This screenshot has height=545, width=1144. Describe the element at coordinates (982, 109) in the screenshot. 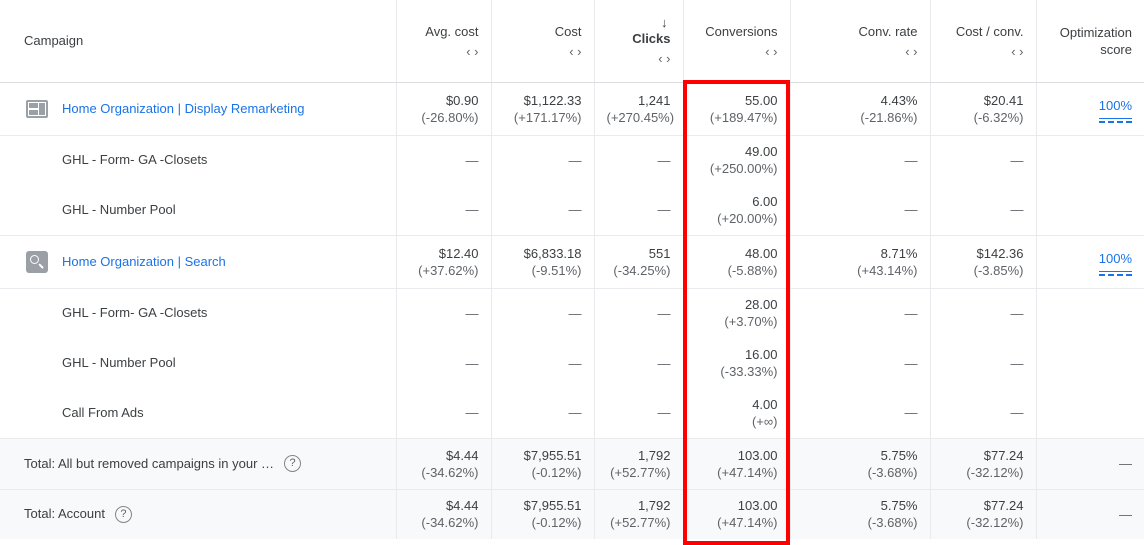

I see `cell-cost-conv: $20.41 (-6.32%)` at that location.